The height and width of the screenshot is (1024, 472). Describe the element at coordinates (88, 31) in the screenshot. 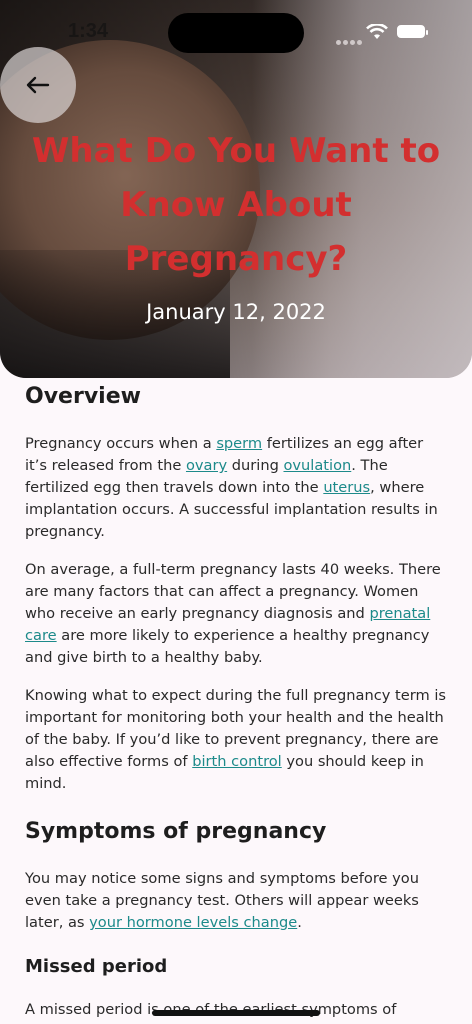

I see `status-time: 1:34` at that location.